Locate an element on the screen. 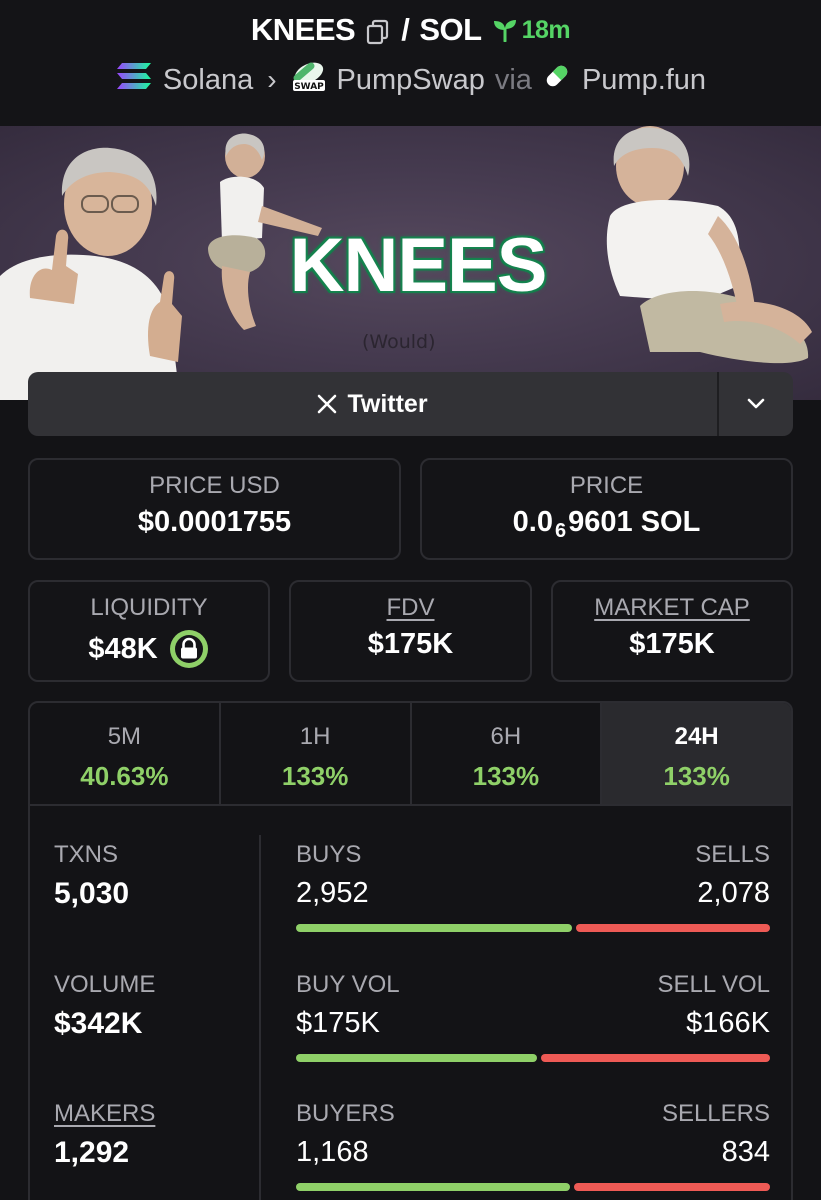 Image resolution: width=821 pixels, height=1200 pixels. price-native-label: PRICE is located at coordinates (606, 485).